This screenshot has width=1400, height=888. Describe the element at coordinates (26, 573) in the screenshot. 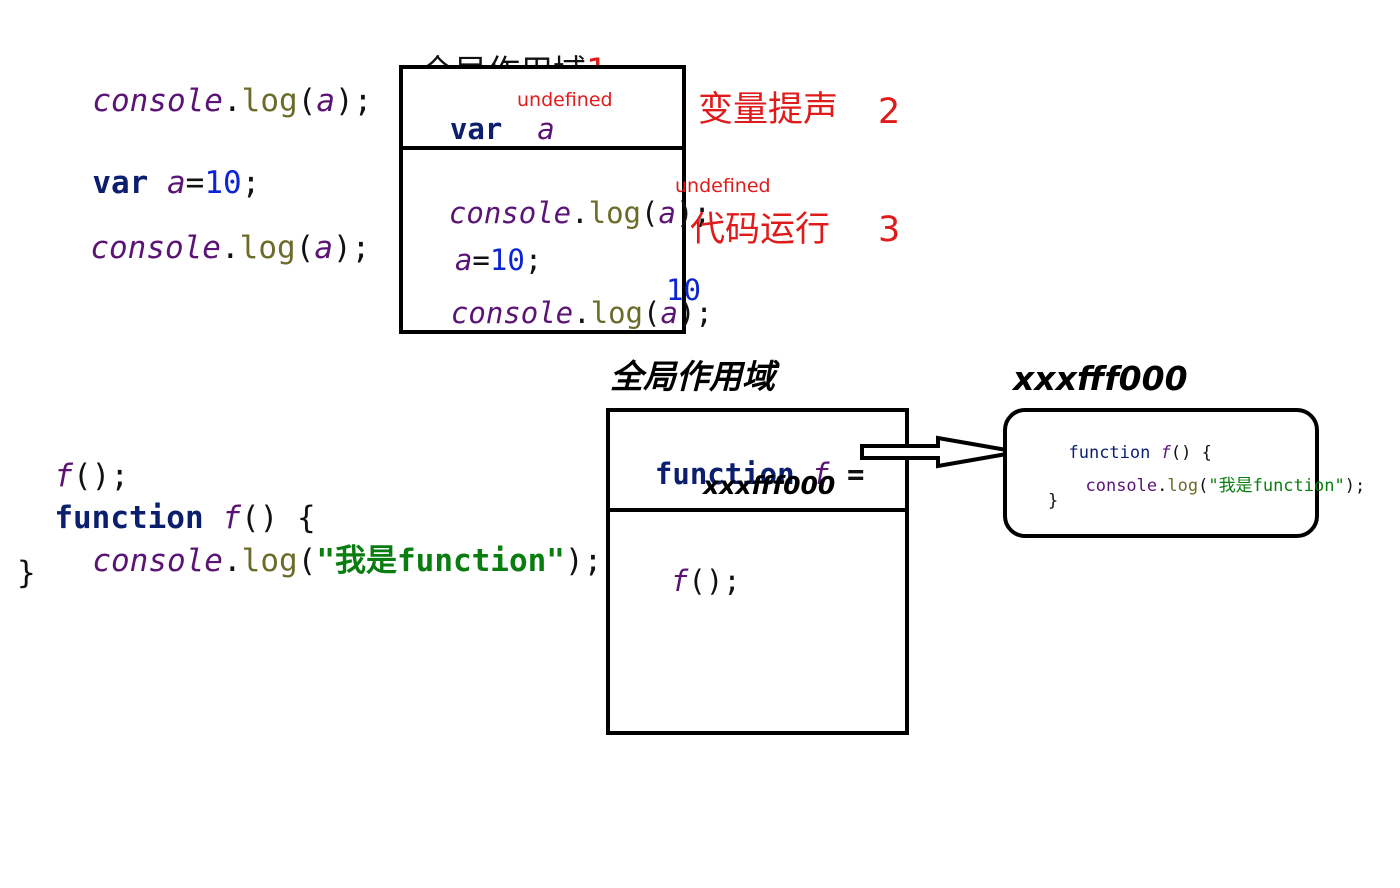

I see `bottom-code-line-4: }` at that location.